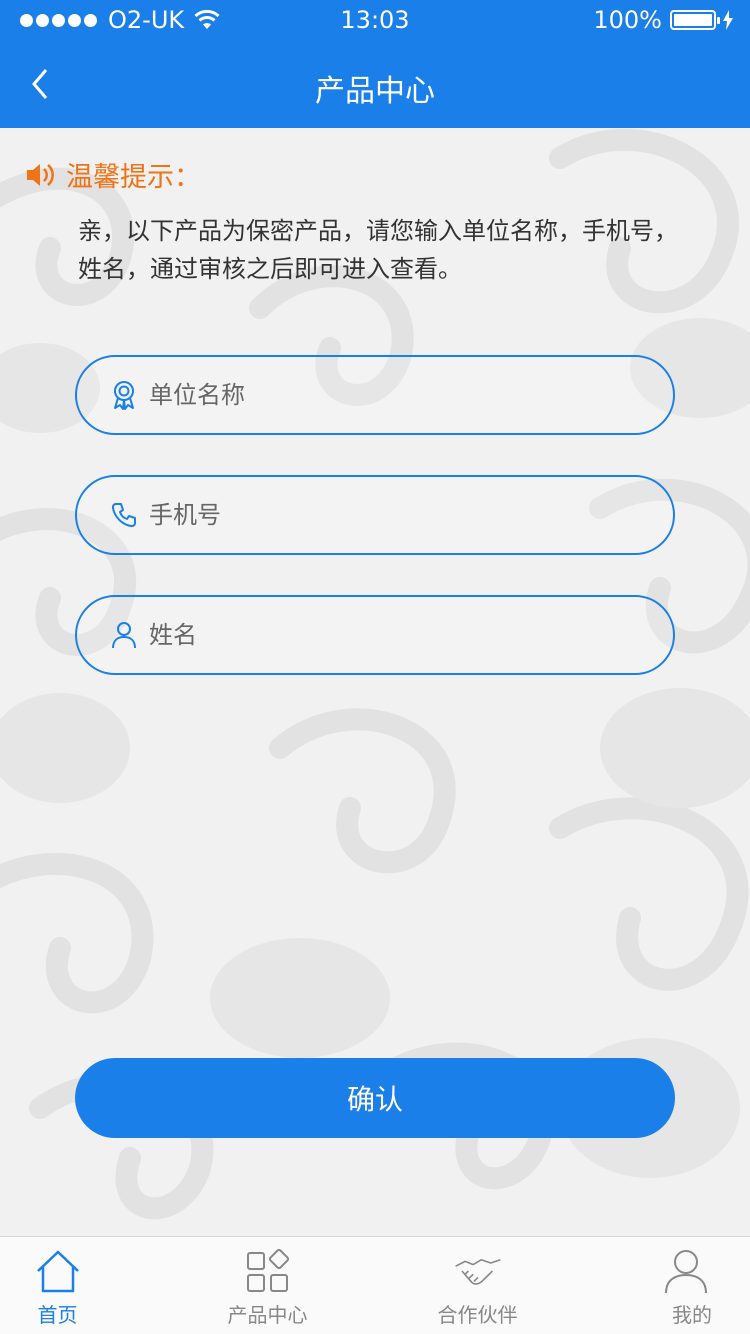 The height and width of the screenshot is (1334, 750). Describe the element at coordinates (124, 395) in the screenshot. I see `award-icon` at that location.